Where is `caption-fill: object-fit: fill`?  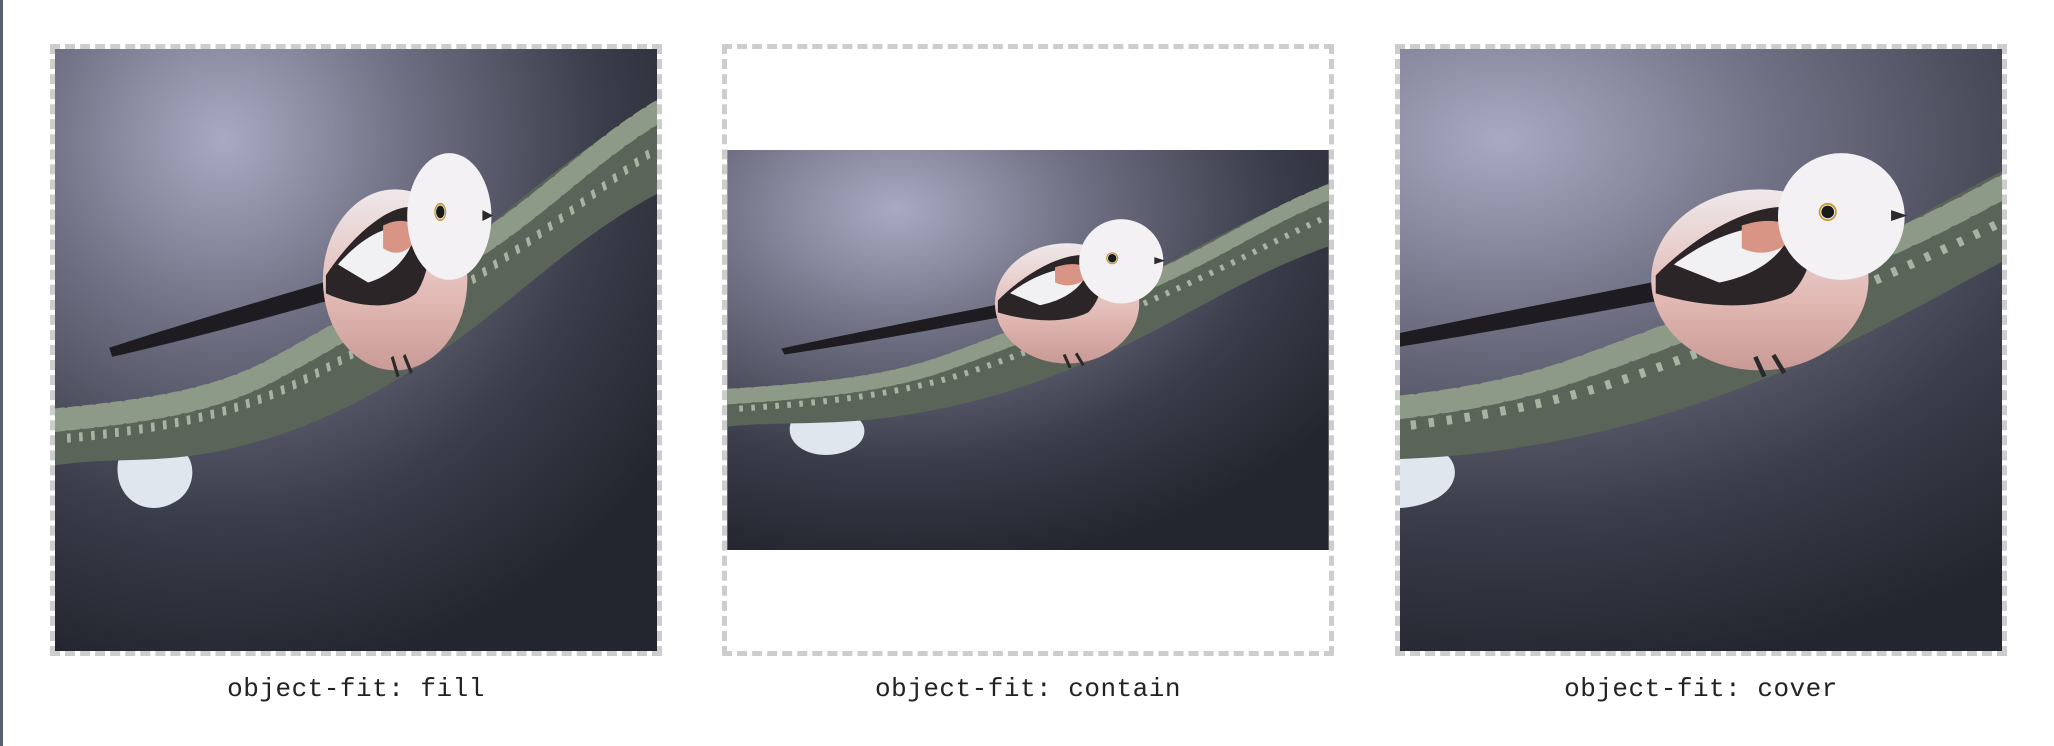
caption-fill: object-fit: fill is located at coordinates (356, 689).